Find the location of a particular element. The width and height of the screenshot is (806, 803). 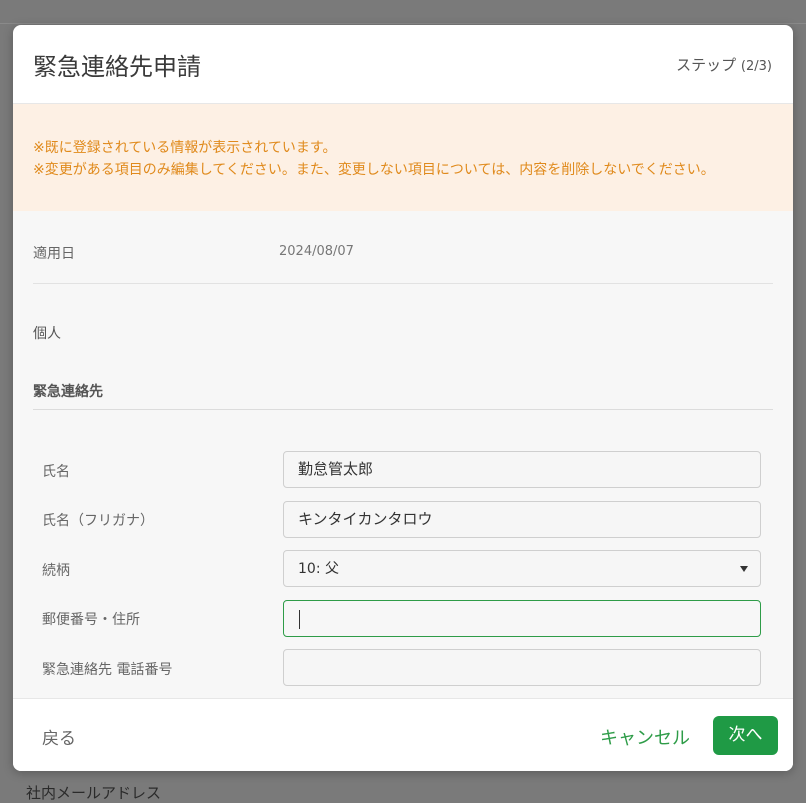

phone-input is located at coordinates (522, 667).